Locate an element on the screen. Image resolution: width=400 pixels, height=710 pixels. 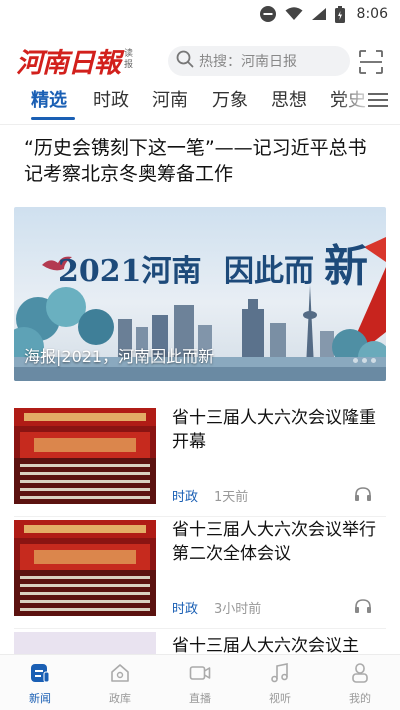
nav-label: 新闻 is located at coordinates (40, 698).